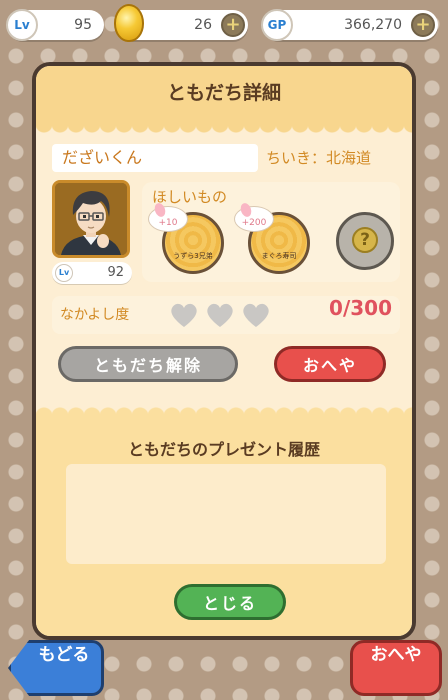 Image resolution: width=448 pixels, height=700 pixels. Describe the element at coordinates (319, 158) in the screenshot. I see `friend-region: ちいき：北海道` at that location.